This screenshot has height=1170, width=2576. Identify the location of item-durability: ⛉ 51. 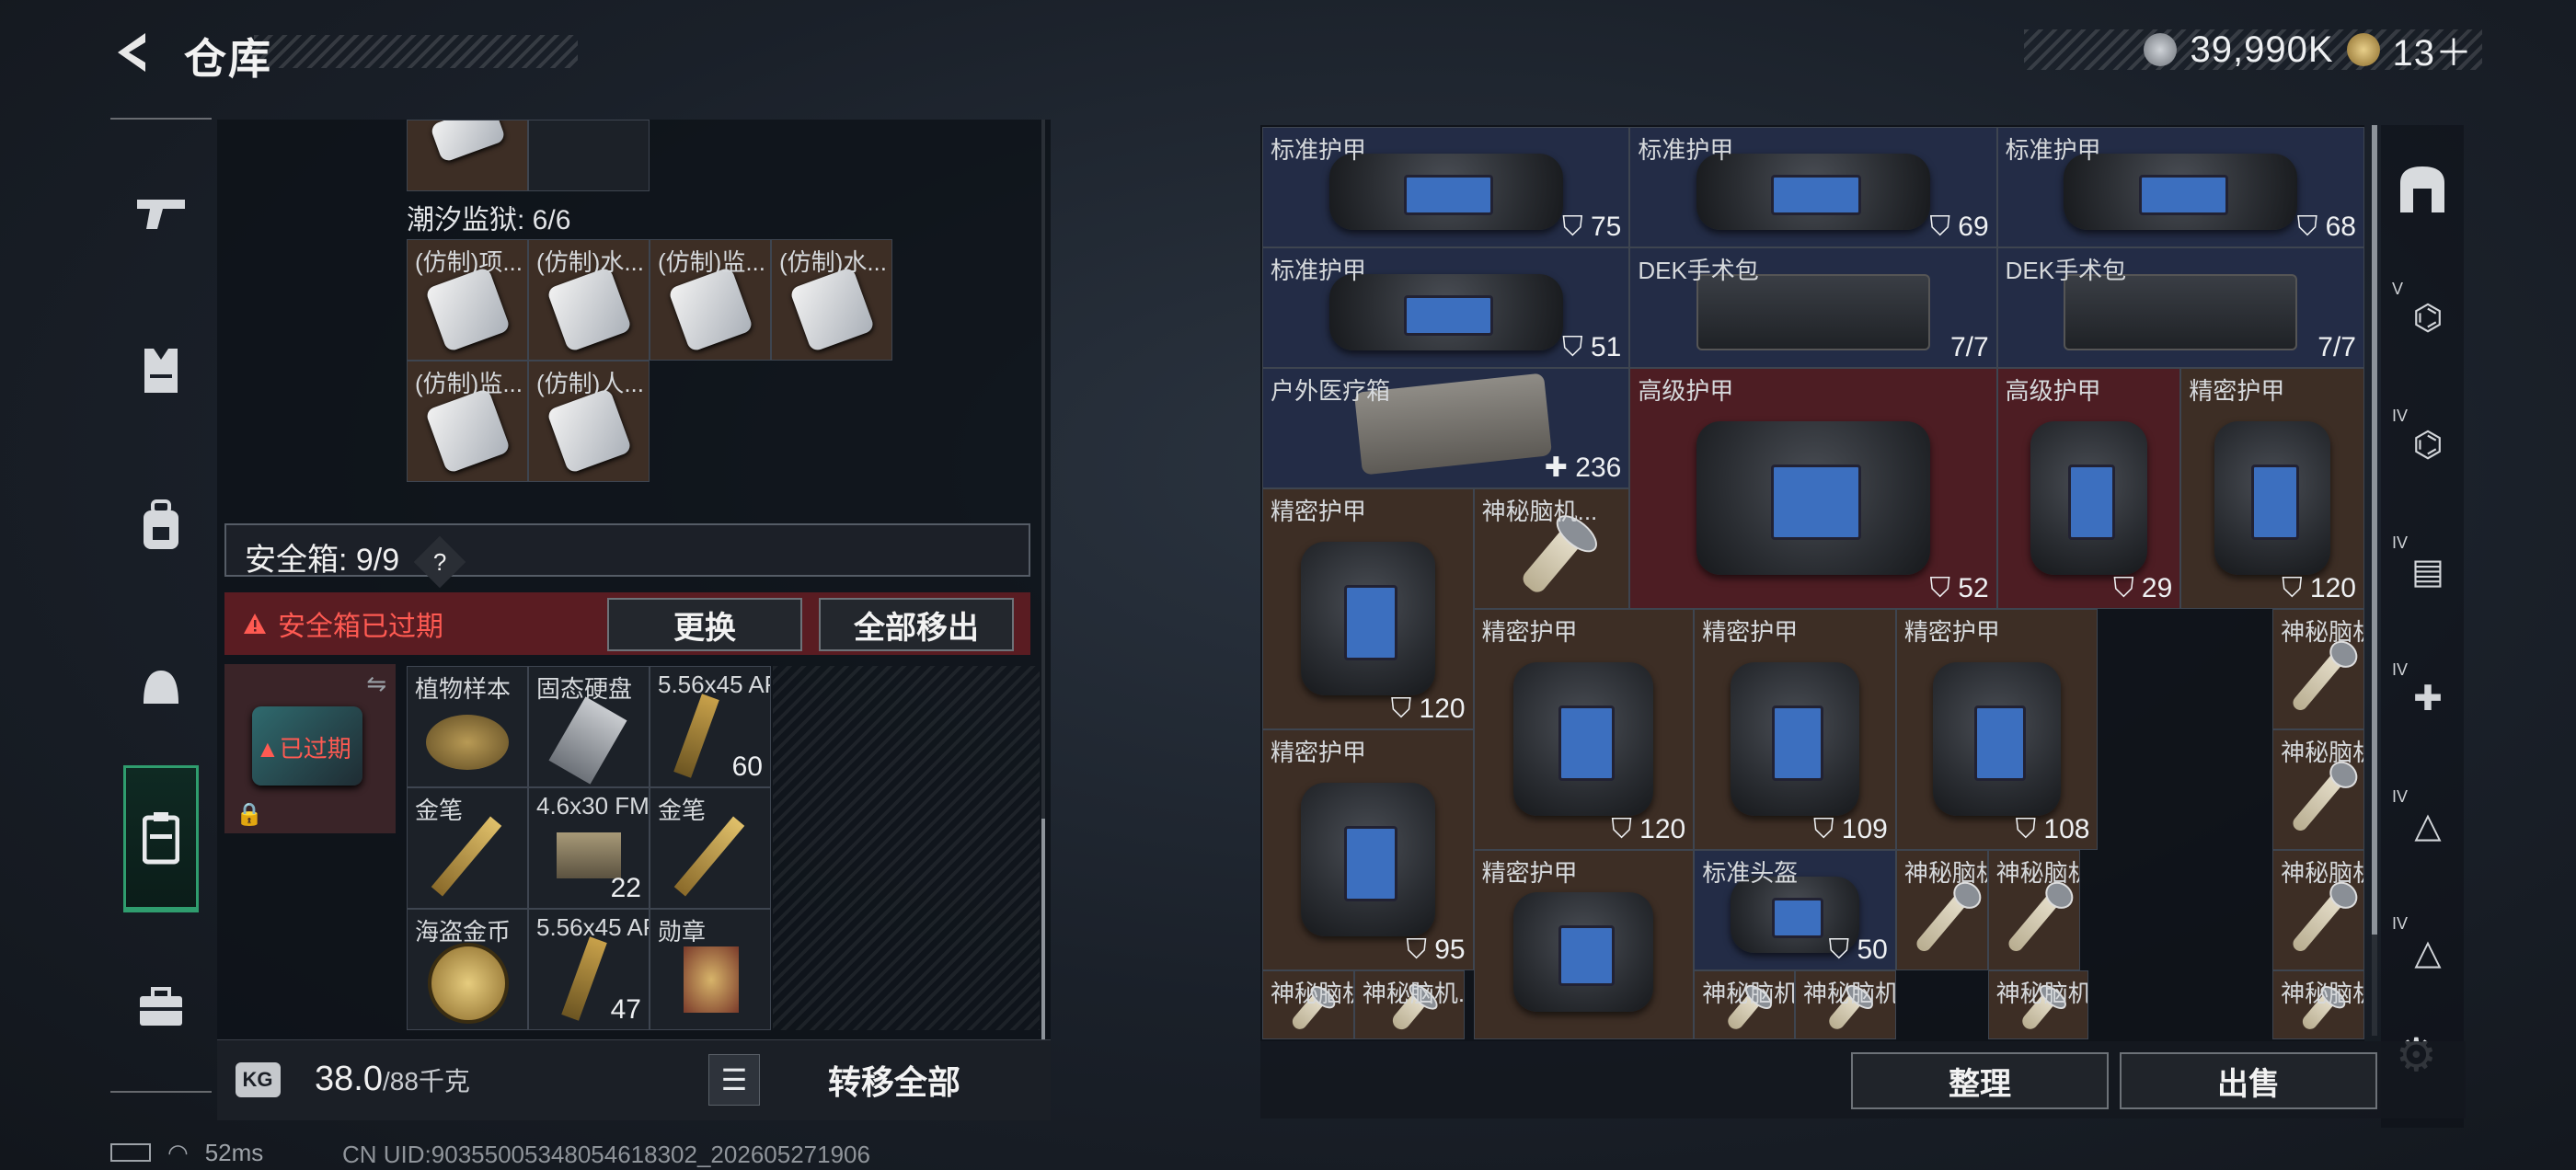
(1592, 347).